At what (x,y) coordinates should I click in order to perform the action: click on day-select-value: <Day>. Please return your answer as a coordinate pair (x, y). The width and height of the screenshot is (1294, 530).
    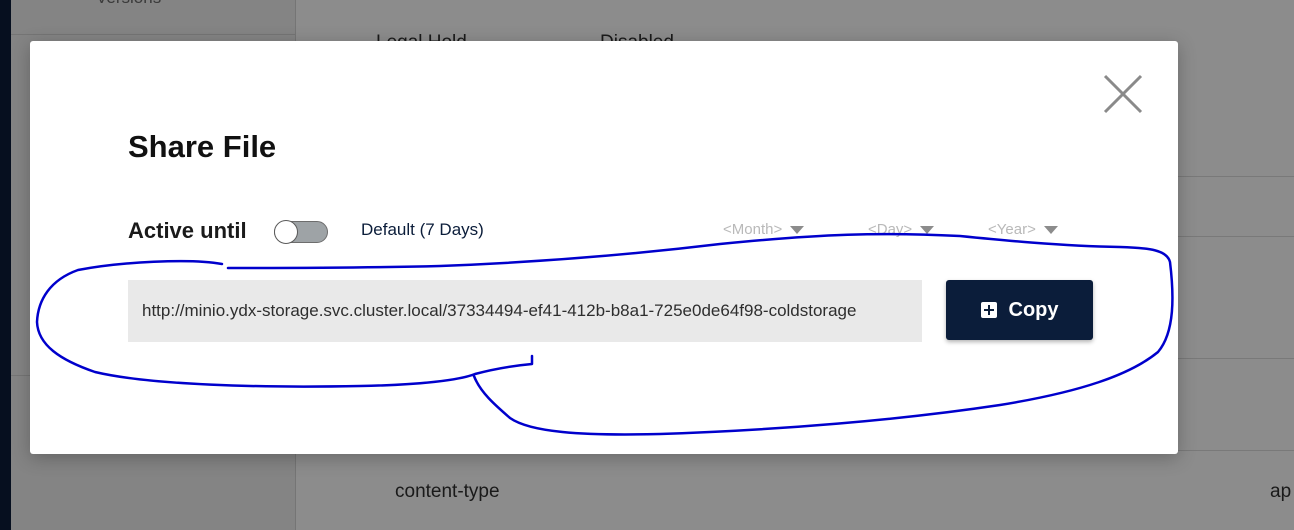
    Looking at the image, I should click on (890, 229).